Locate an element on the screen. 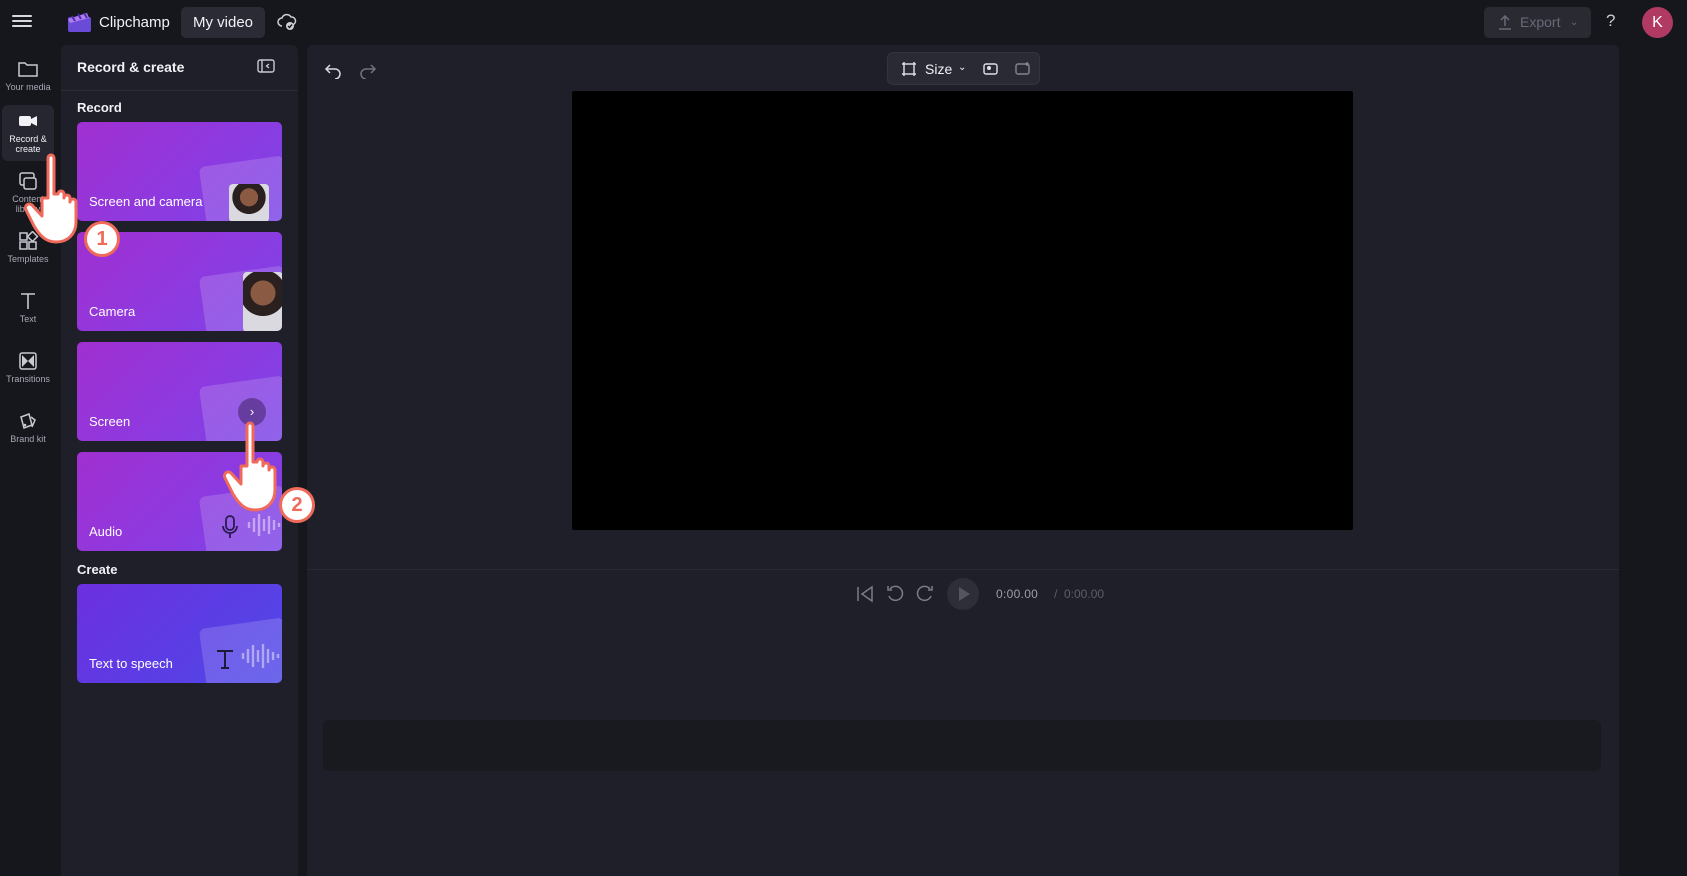  sidebar-item-label: Text is located at coordinates (28, 319).